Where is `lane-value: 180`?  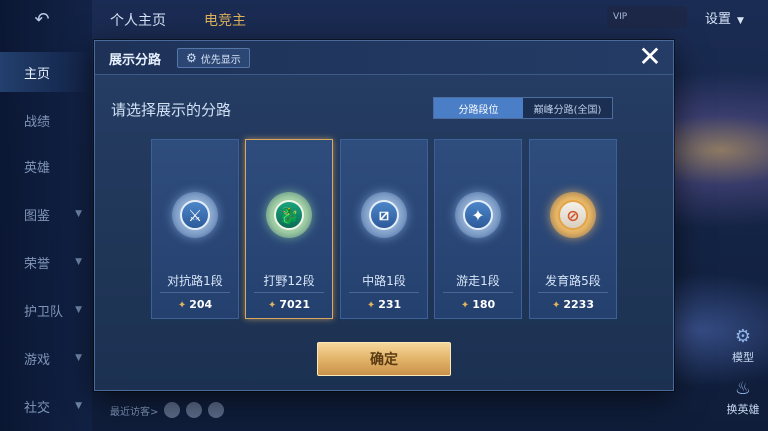
lane-value: 180 is located at coordinates (484, 304).